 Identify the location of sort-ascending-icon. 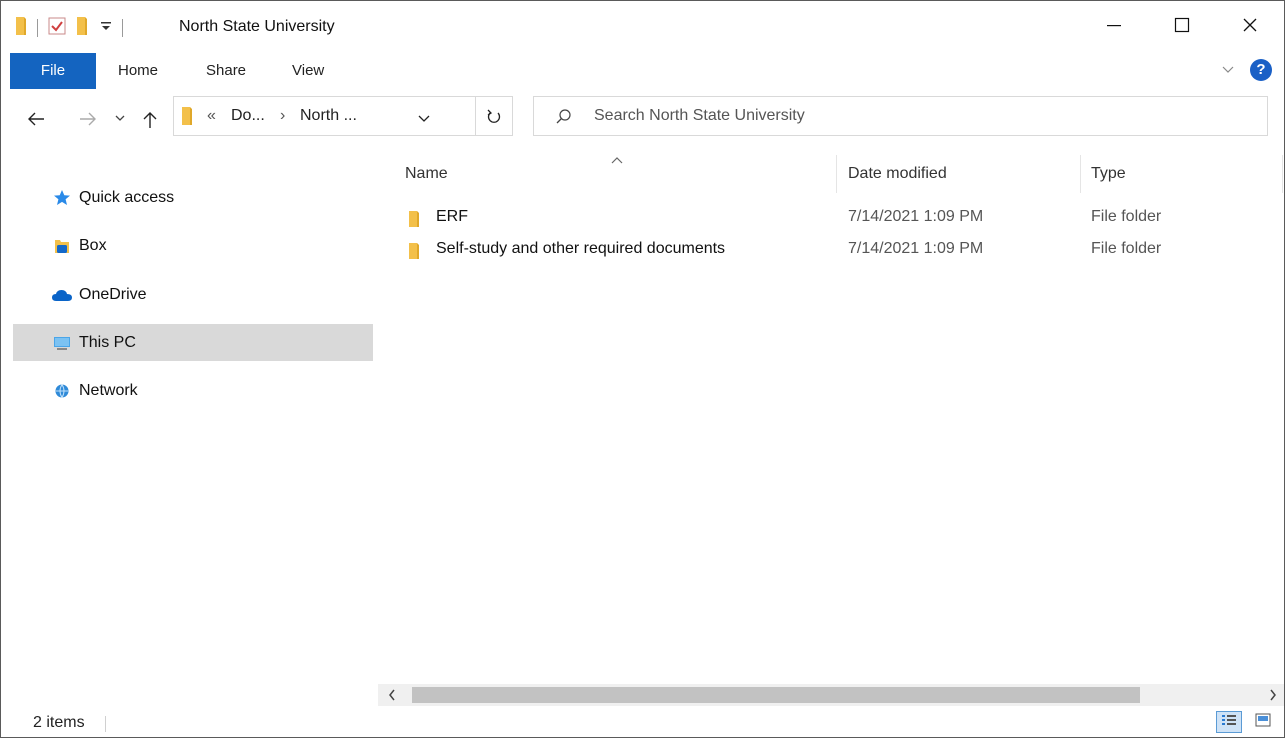
(617, 159).